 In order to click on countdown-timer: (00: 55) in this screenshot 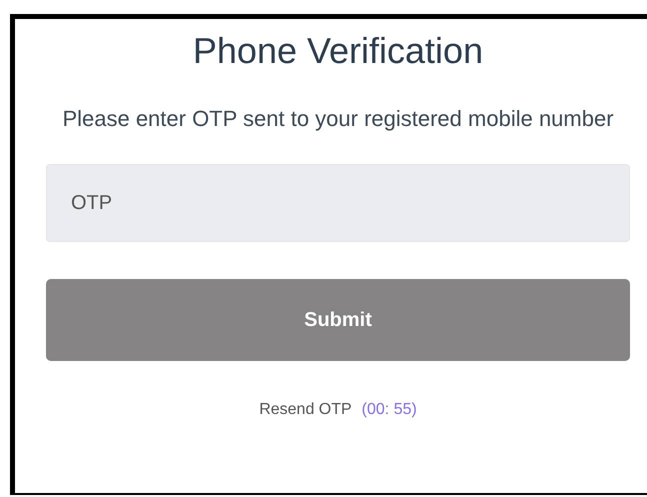, I will do `click(389, 409)`.